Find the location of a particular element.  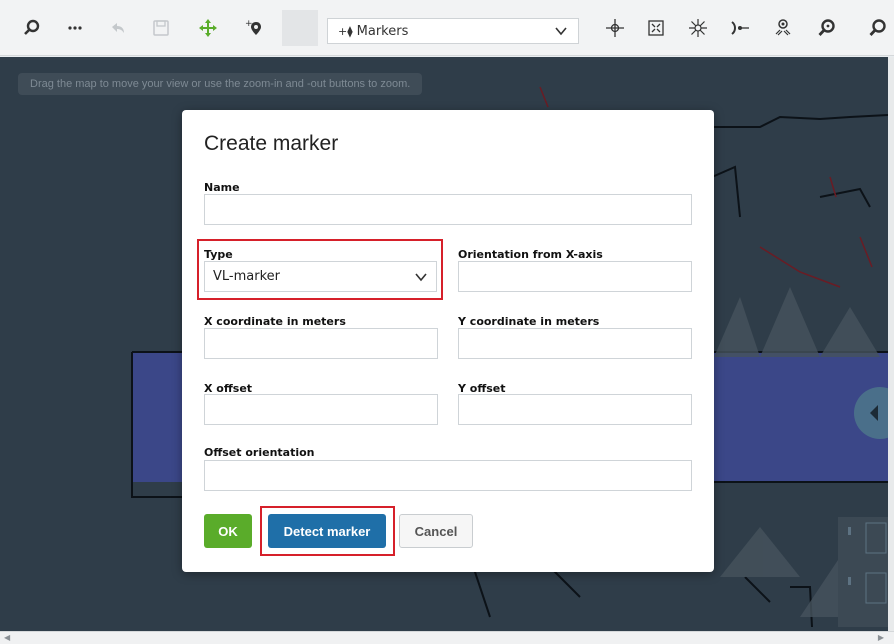

undo-icon is located at coordinates (118, 28).